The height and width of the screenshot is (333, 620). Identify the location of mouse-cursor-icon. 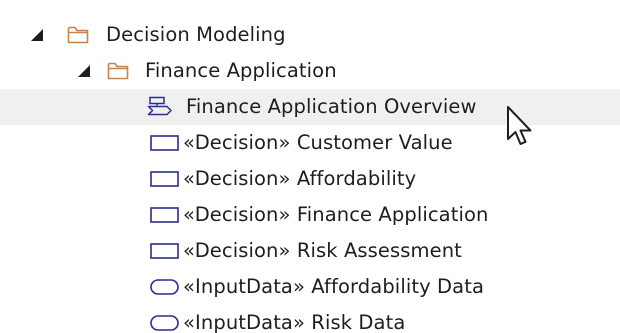
(519, 125).